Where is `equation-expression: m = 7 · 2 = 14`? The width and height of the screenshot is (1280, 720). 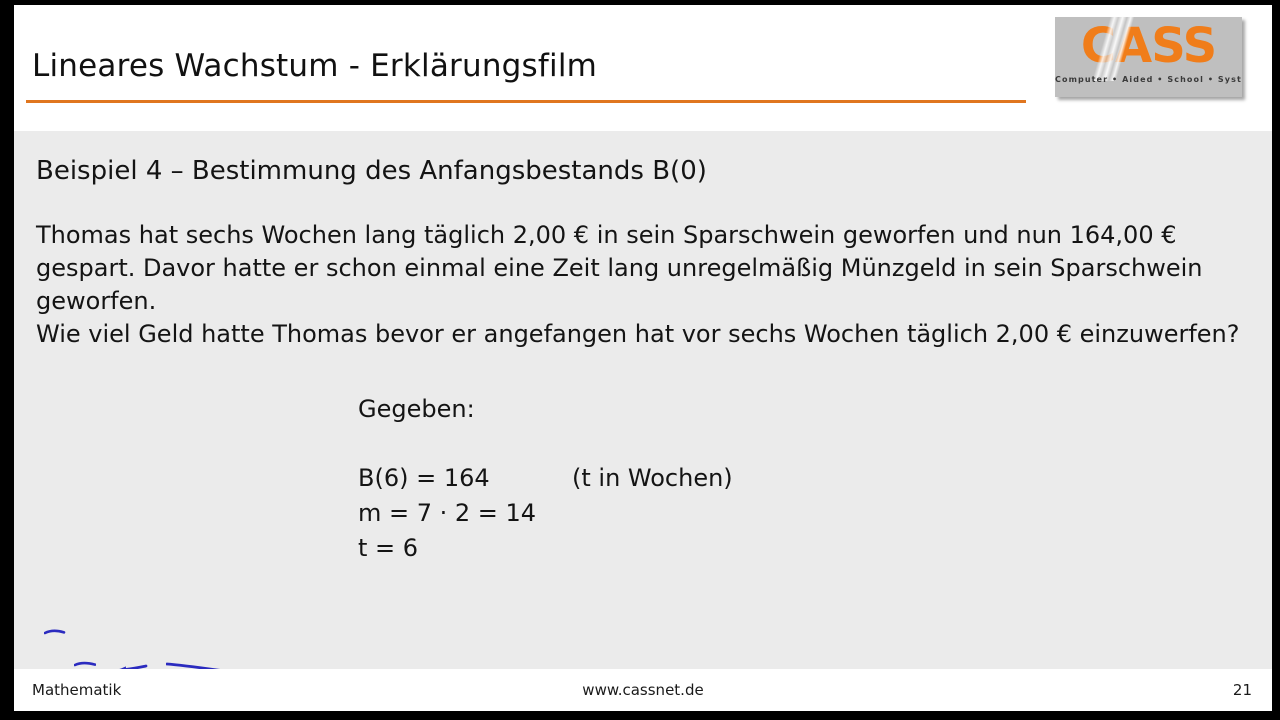 equation-expression: m = 7 · 2 = 14 is located at coordinates (447, 513).